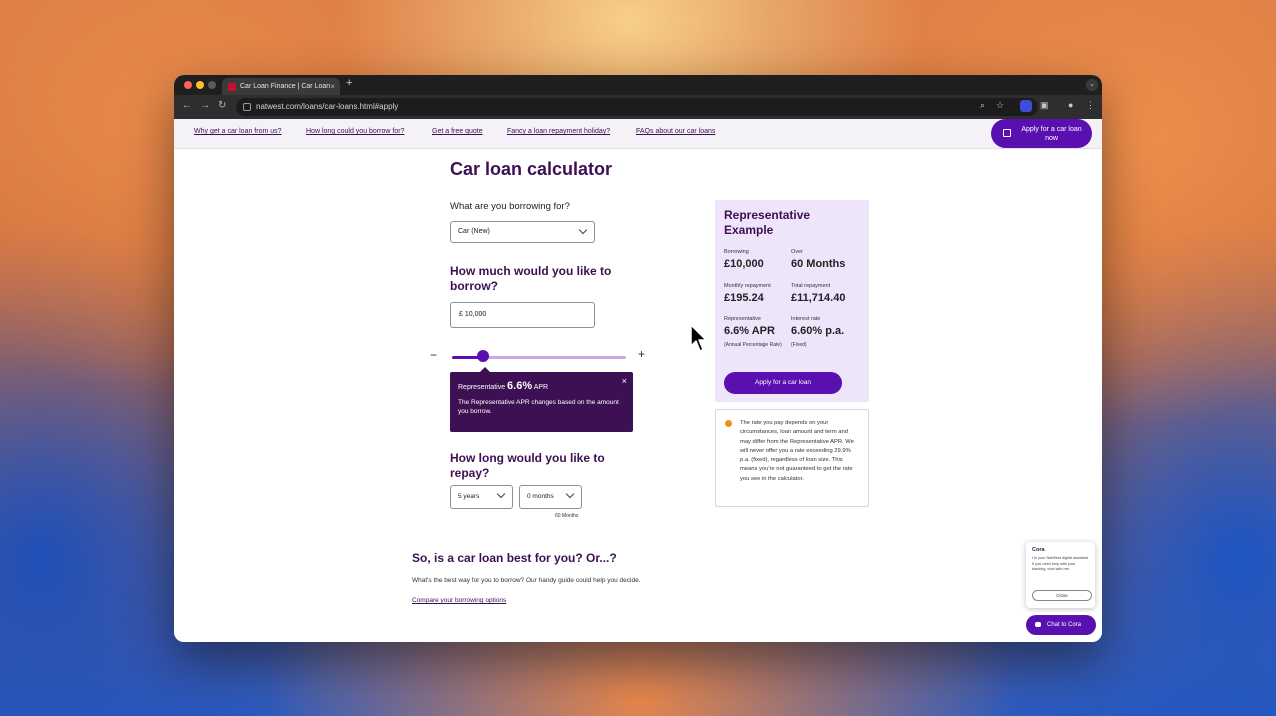  I want to click on representative-label: Representative, so click(742, 319).